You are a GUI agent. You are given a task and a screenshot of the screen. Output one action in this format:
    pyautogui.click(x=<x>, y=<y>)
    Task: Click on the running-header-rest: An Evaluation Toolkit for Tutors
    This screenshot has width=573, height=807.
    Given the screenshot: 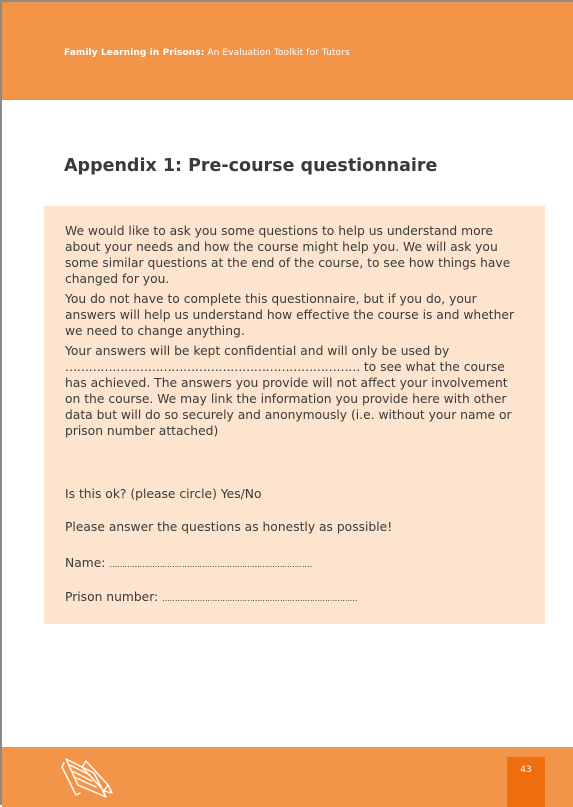 What is the action you would take?
    pyautogui.click(x=277, y=53)
    